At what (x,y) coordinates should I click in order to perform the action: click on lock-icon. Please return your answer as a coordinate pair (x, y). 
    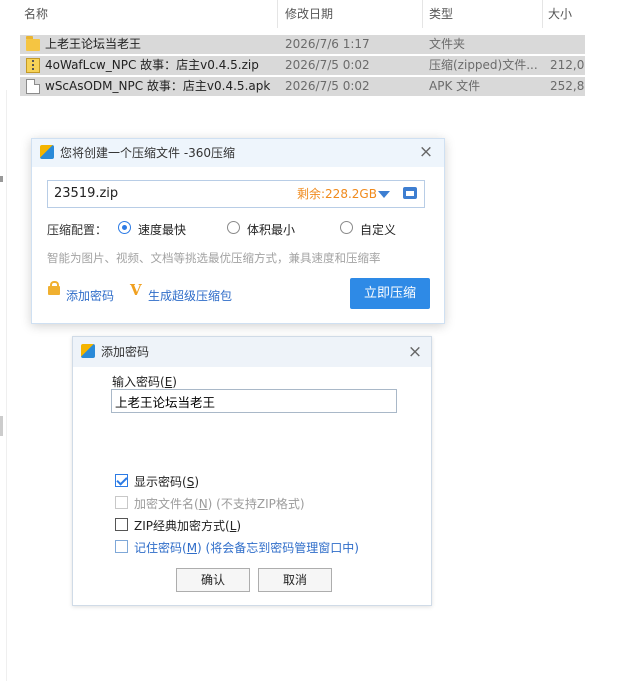
    Looking at the image, I should click on (54, 288).